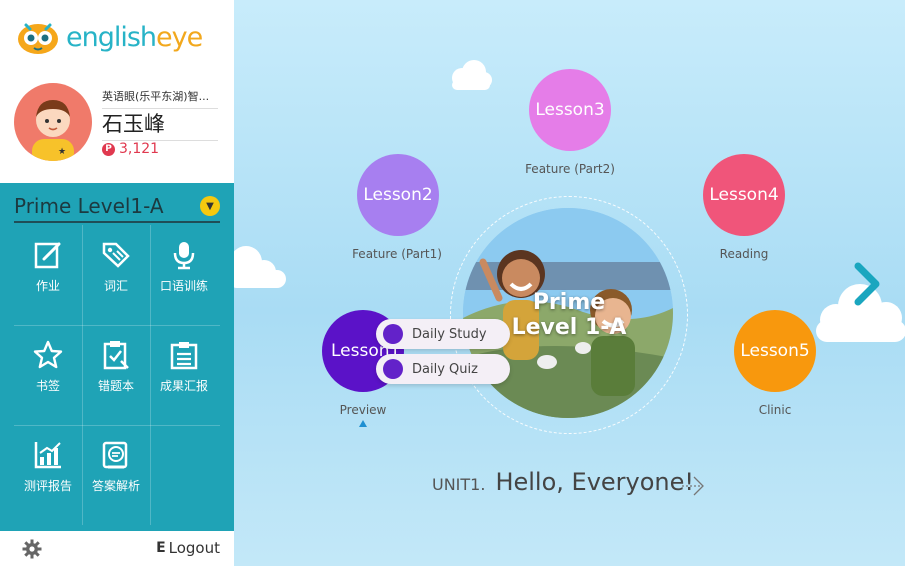 The height and width of the screenshot is (566, 905). Describe the element at coordinates (116, 275) in the screenshot. I see `menu-vocabulary: 词汇` at that location.